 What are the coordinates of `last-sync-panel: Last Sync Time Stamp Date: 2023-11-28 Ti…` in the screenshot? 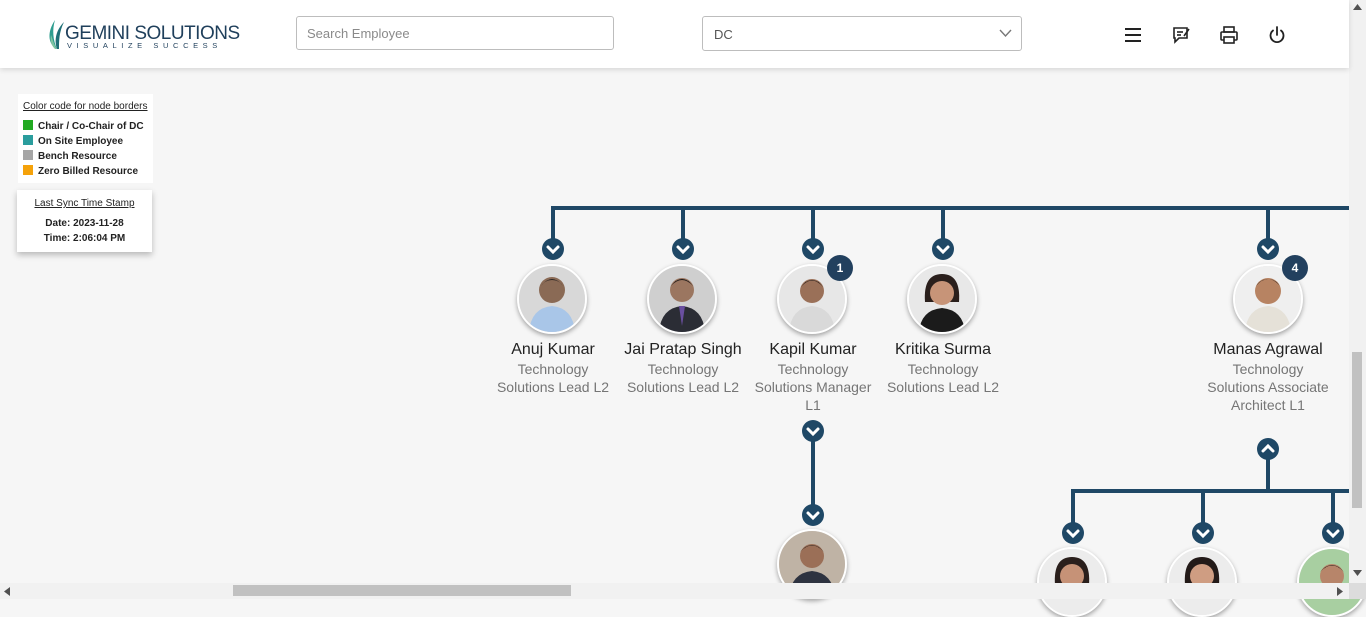 It's located at (84, 221).